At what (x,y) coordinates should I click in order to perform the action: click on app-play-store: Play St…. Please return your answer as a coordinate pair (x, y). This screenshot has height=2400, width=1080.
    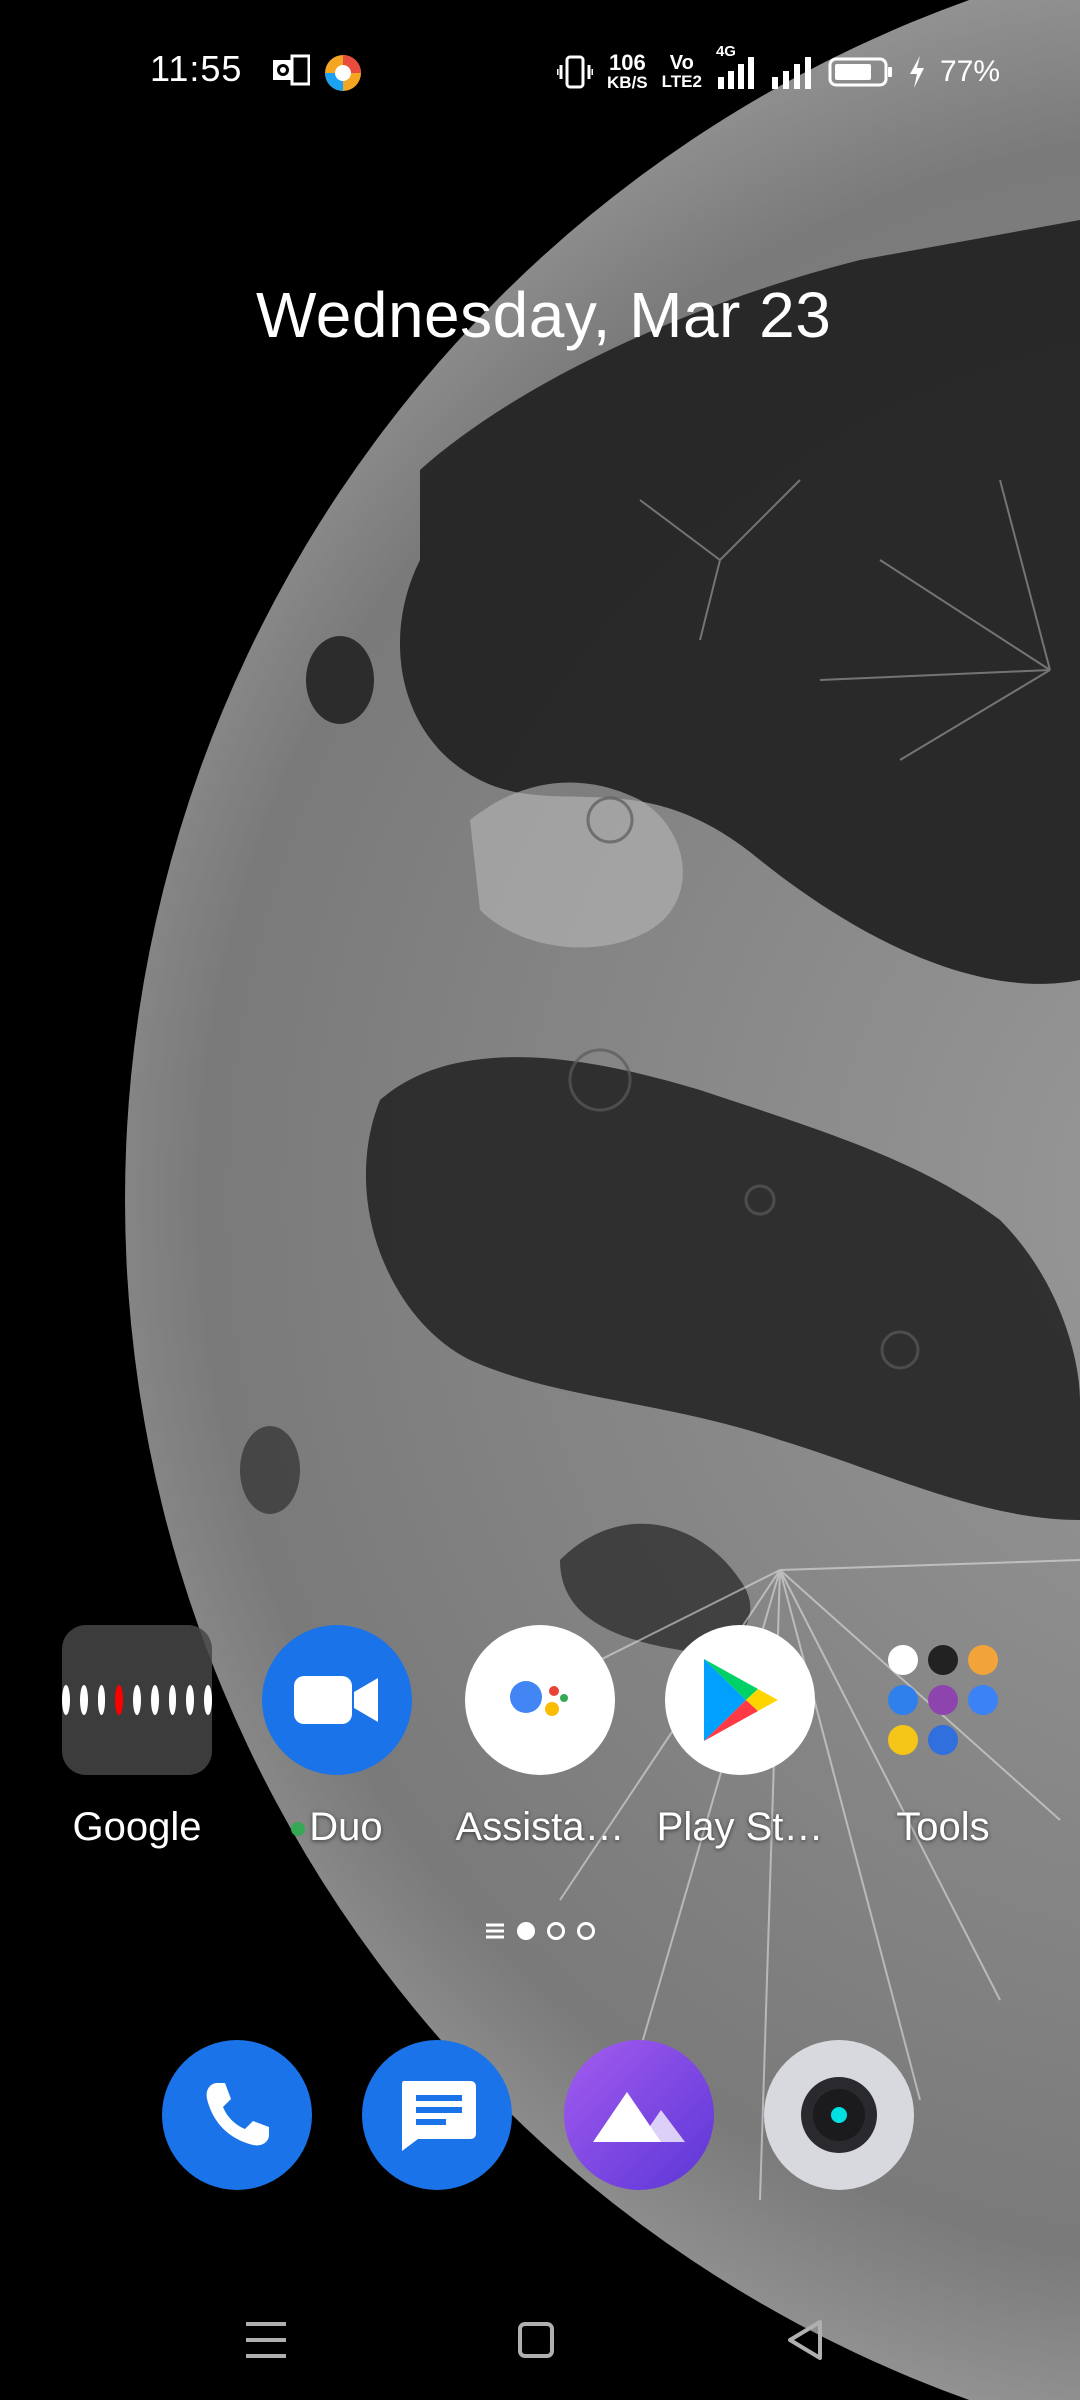
    Looking at the image, I should click on (740, 1737).